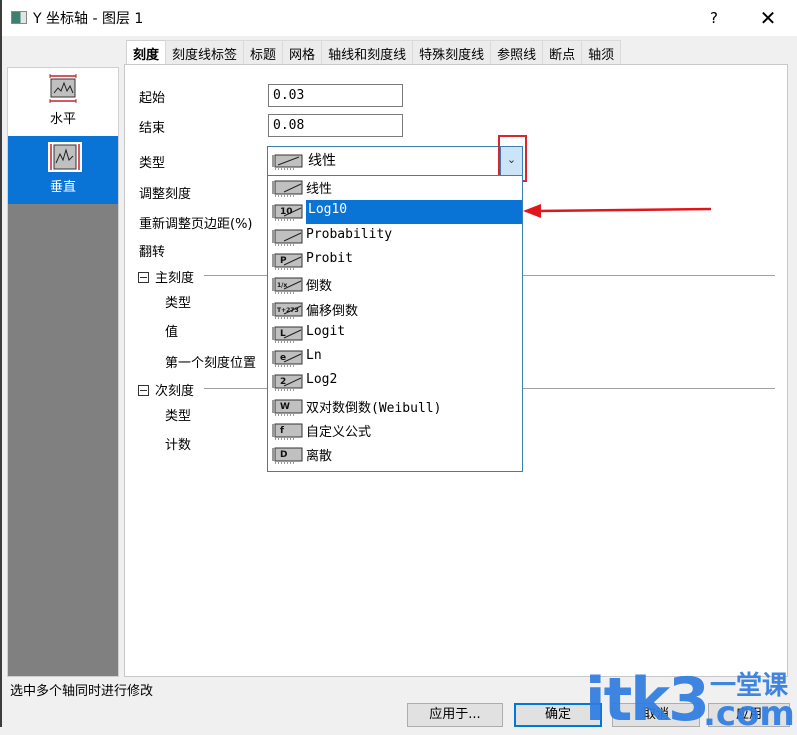 Image resolution: width=797 pixels, height=735 pixels. What do you see at coordinates (395, 455) in the screenshot?
I see `dropdown-option: D 离散` at bounding box center [395, 455].